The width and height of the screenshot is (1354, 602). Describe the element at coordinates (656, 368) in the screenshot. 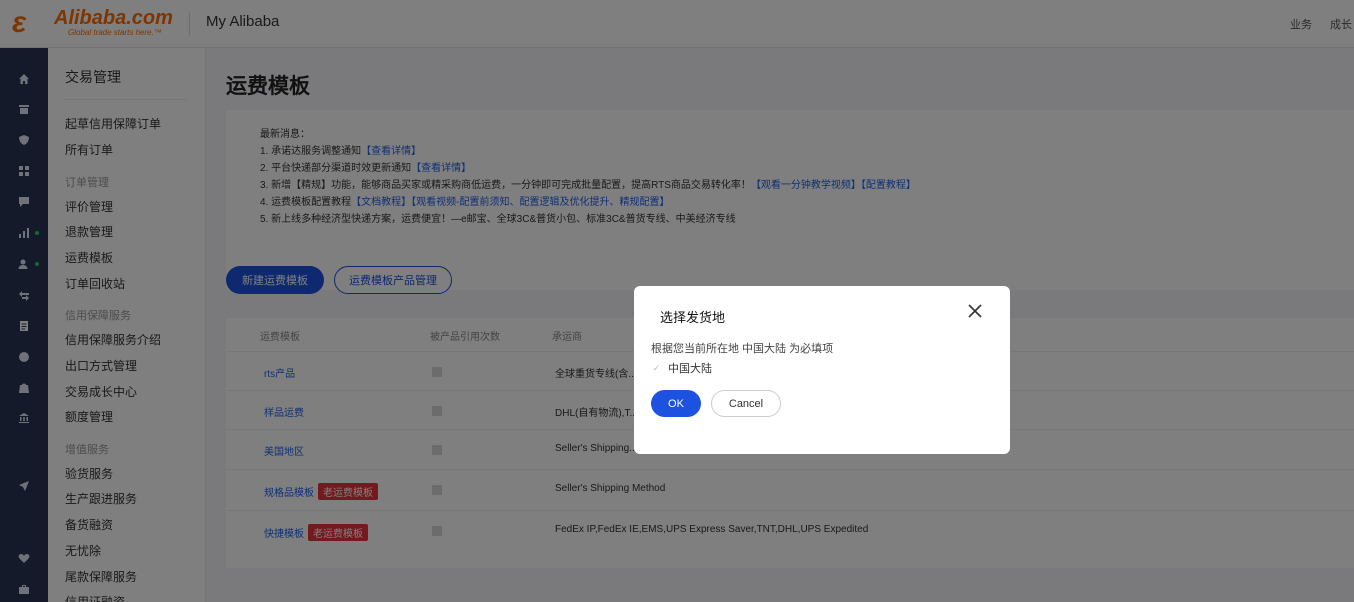

I see `checkmark-icon: ✓` at that location.